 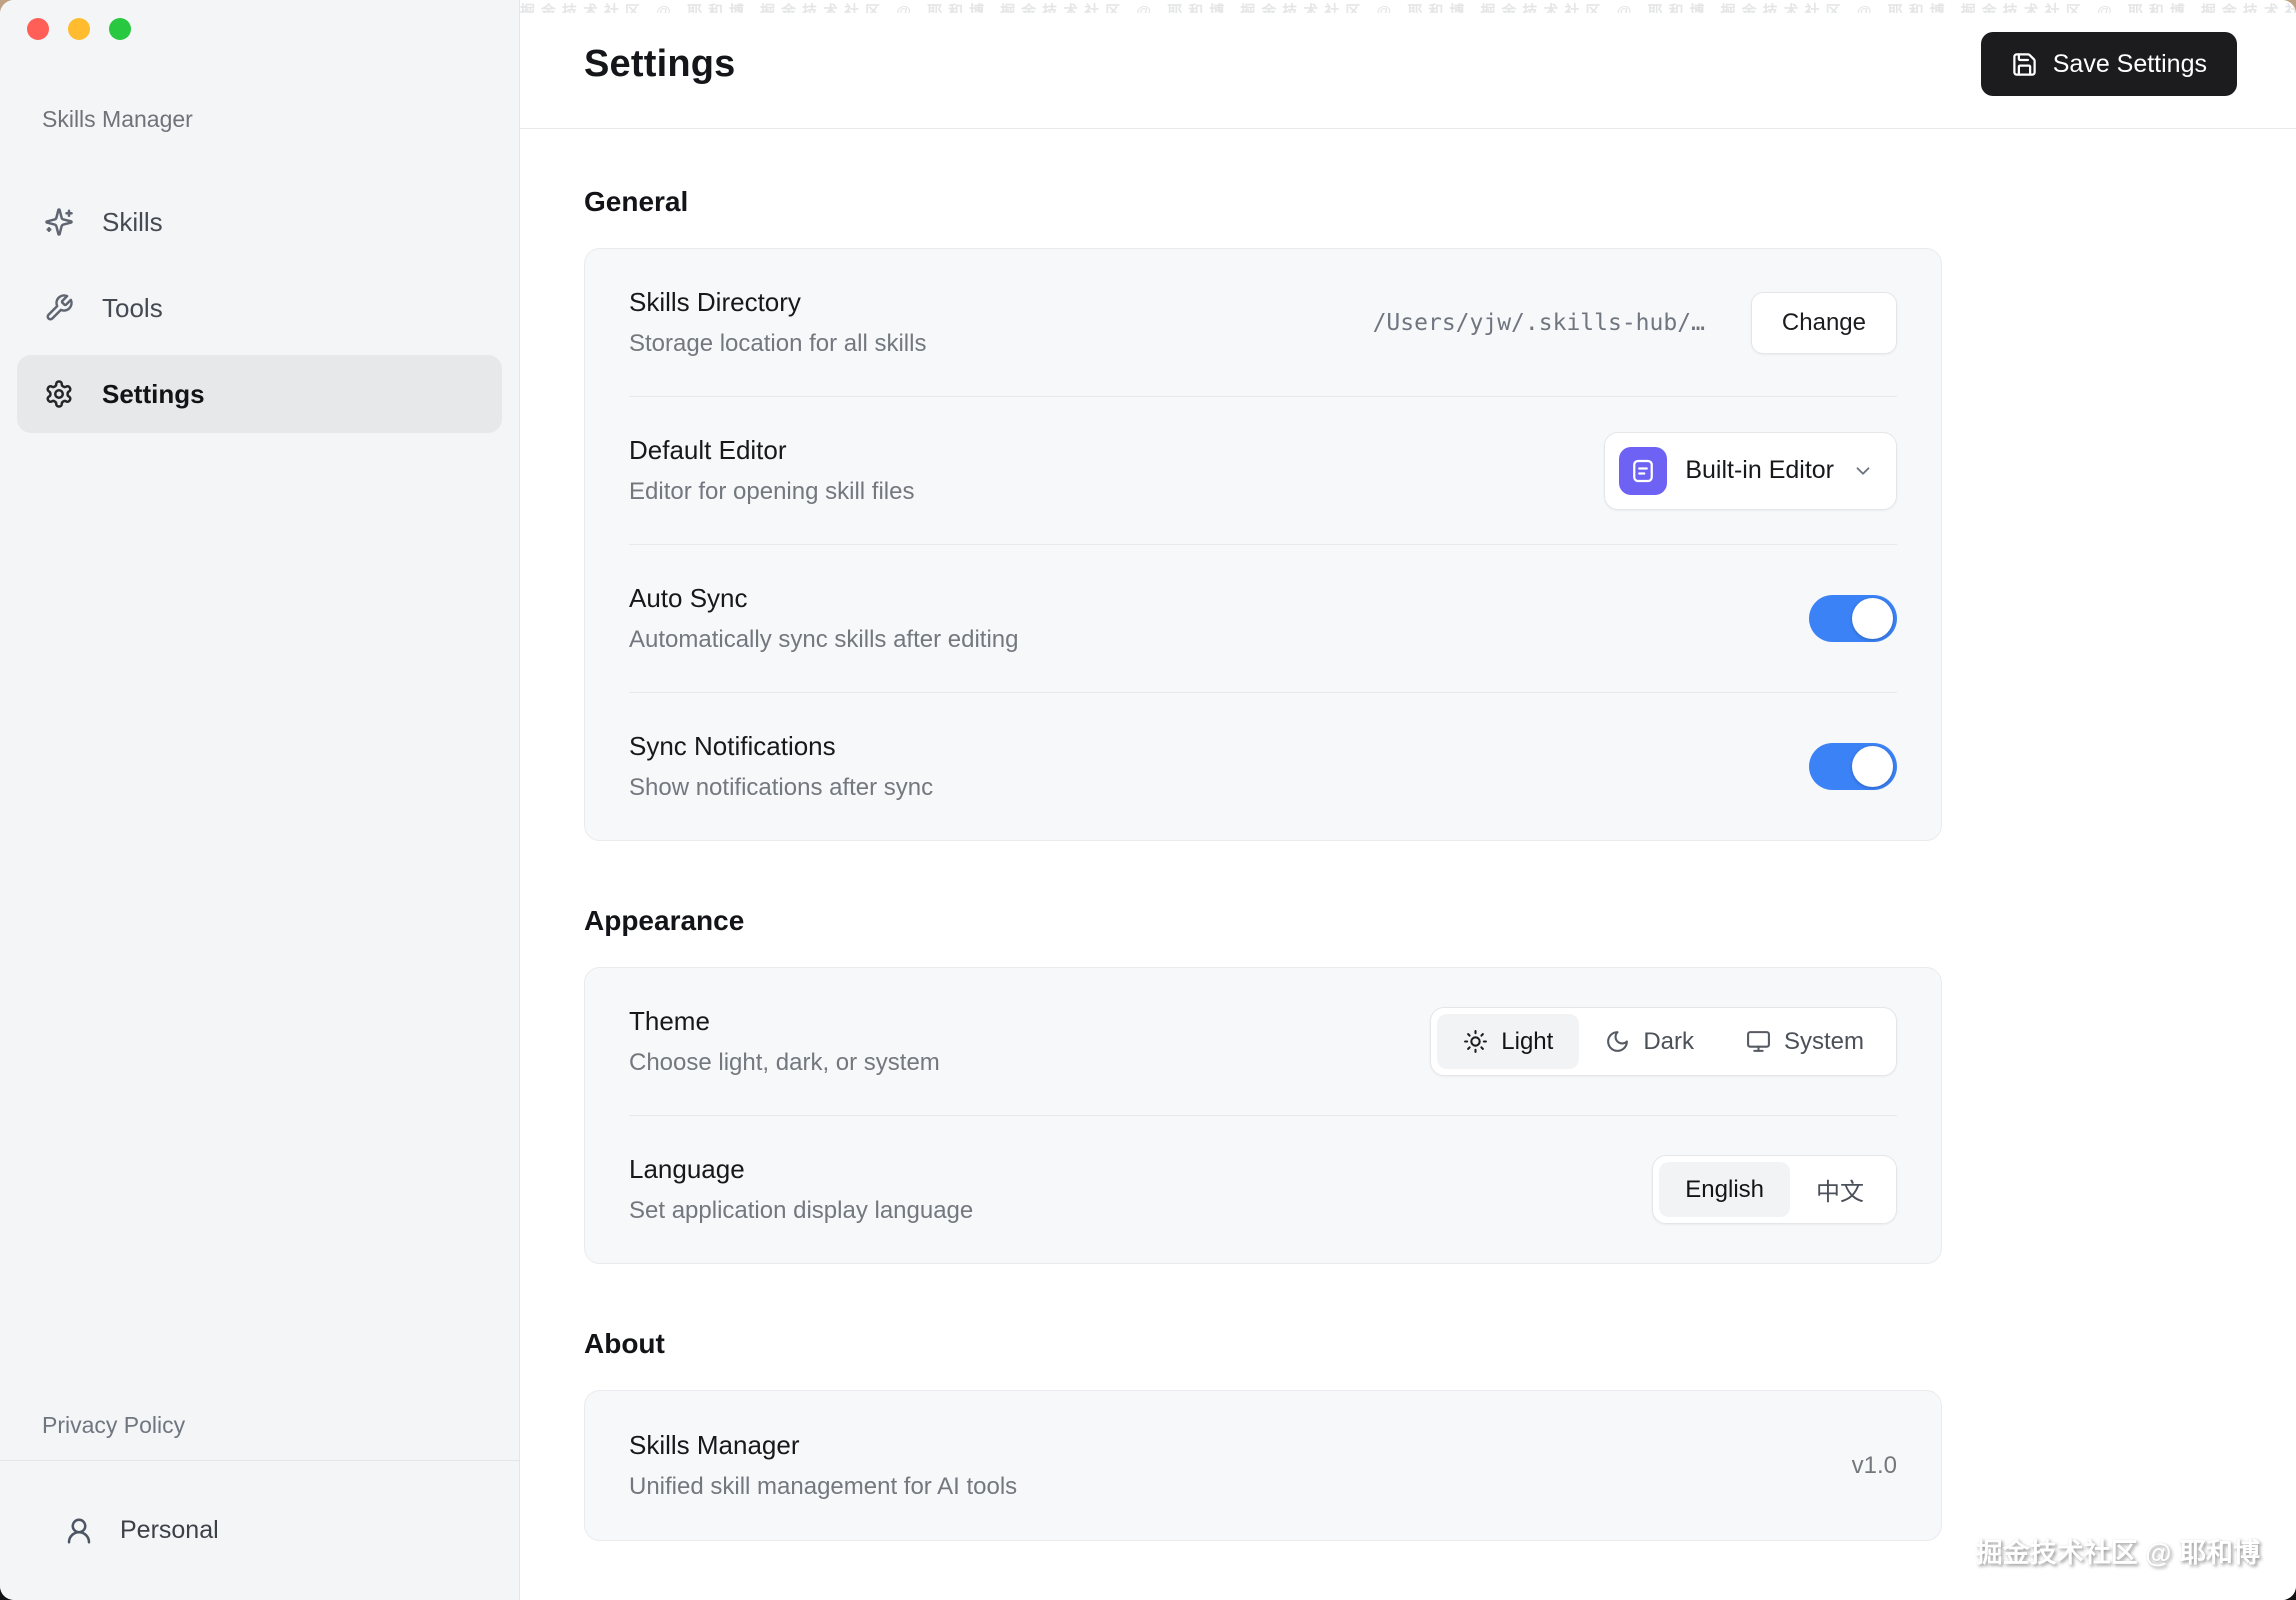 What do you see at coordinates (801, 1210) in the screenshot?
I see `setting-subtitle: Set application display language` at bounding box center [801, 1210].